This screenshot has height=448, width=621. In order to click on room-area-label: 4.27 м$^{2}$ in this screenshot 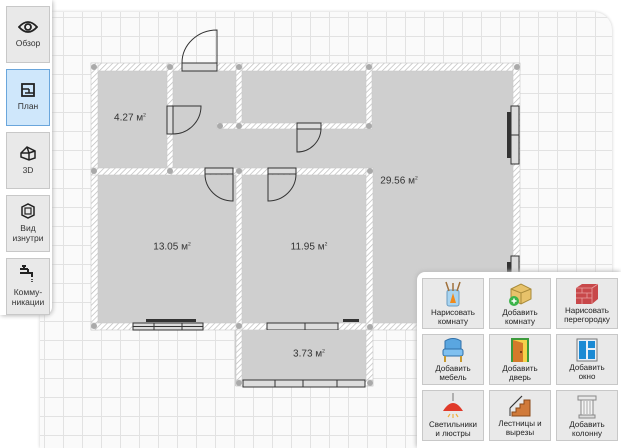, I will do `click(130, 118)`.